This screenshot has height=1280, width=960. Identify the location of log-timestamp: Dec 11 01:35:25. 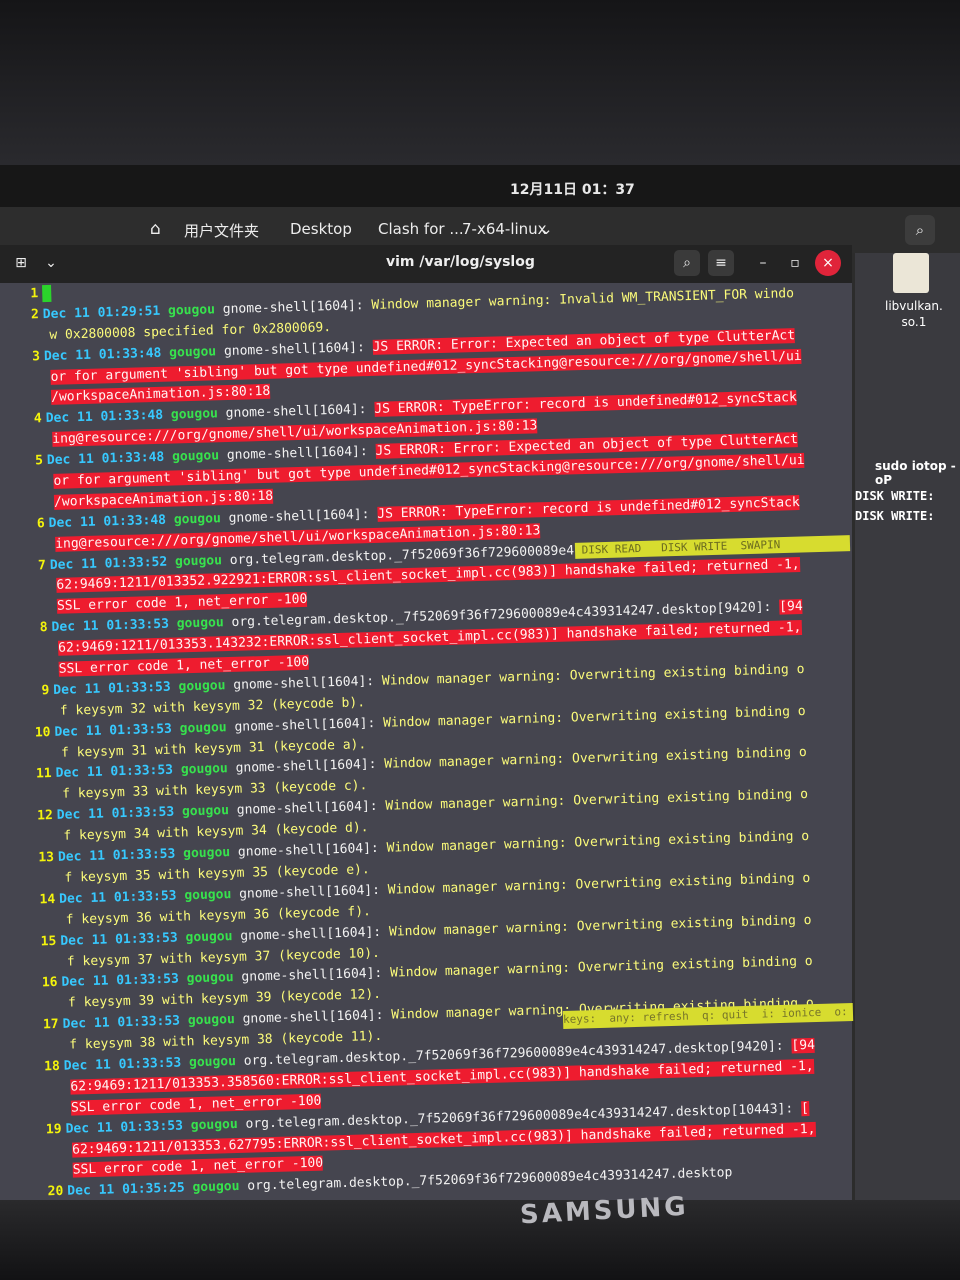
(126, 1190).